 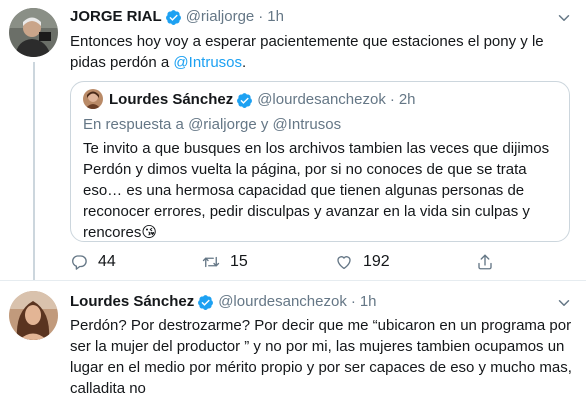 What do you see at coordinates (239, 261) in the screenshot?
I see `retweet-count: 15` at bounding box center [239, 261].